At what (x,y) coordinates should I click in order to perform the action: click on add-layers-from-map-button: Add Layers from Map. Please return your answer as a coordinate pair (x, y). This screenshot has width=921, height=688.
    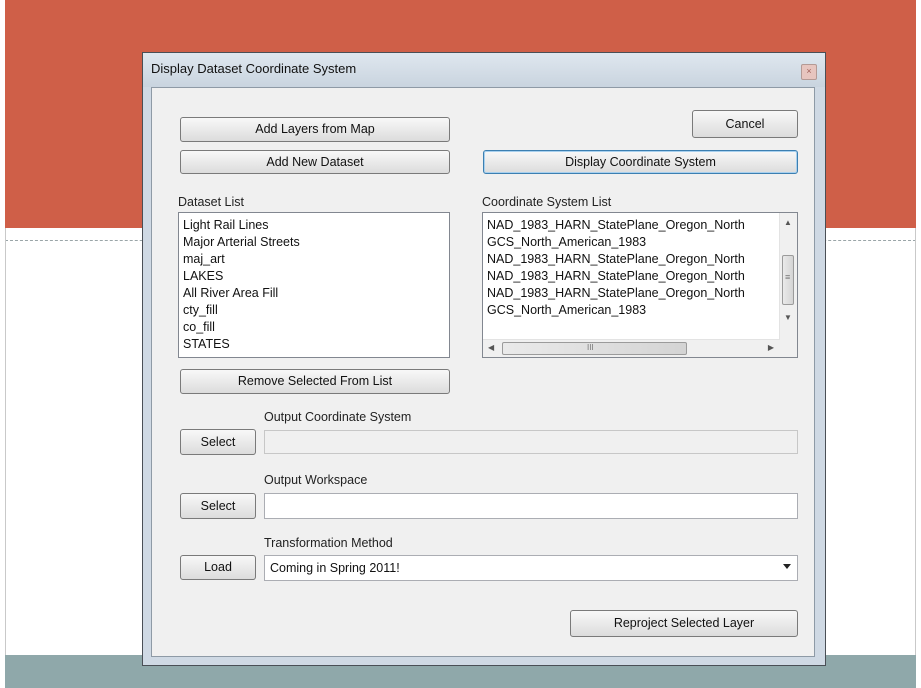
    Looking at the image, I should click on (315, 129).